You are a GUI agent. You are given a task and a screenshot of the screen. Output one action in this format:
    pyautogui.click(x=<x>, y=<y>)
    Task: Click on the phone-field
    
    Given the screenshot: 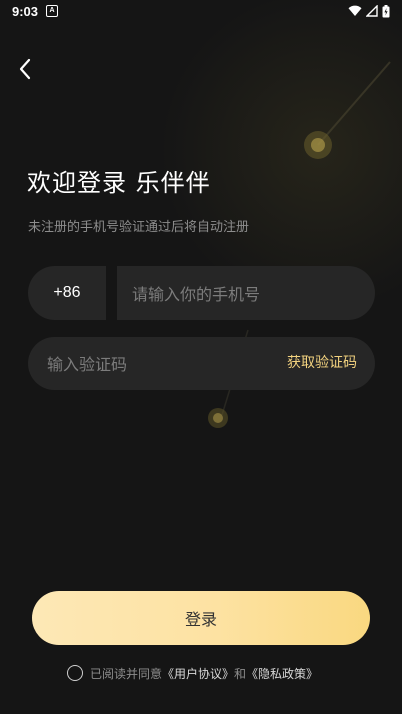 What is the action you would take?
    pyautogui.click(x=246, y=294)
    